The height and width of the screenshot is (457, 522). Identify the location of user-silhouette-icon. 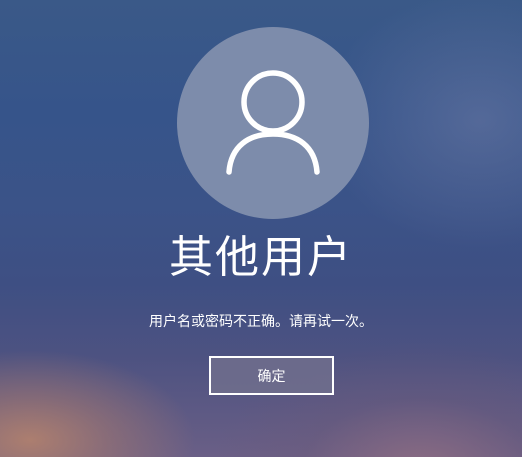
(273, 122).